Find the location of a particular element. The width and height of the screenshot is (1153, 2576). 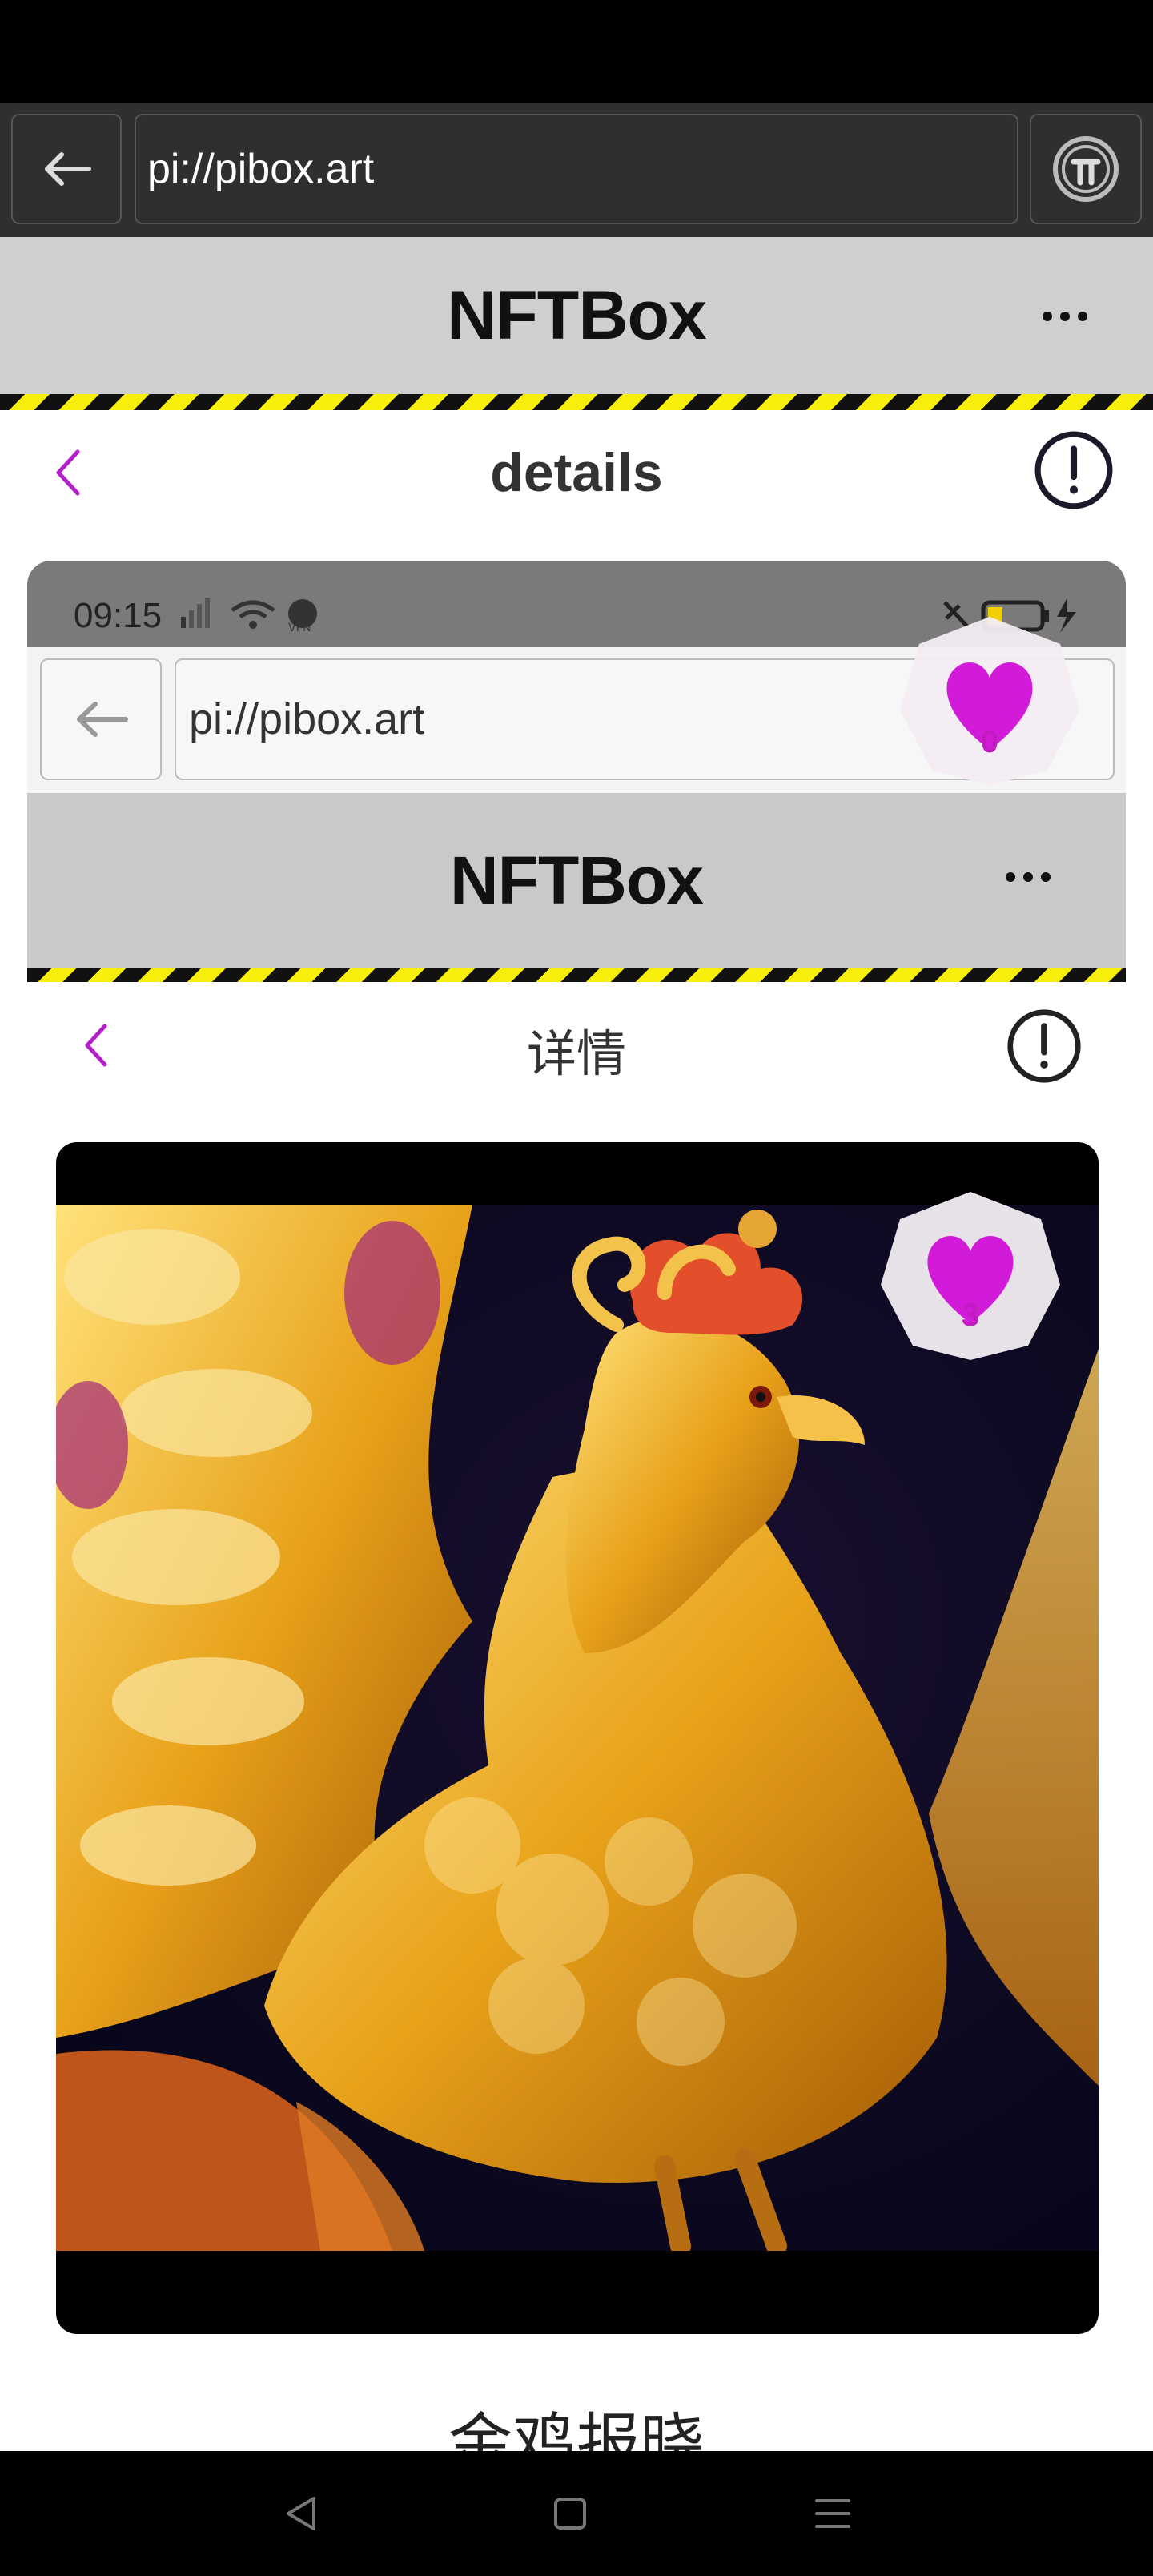

hazard-stripe-divider is located at coordinates (576, 402).